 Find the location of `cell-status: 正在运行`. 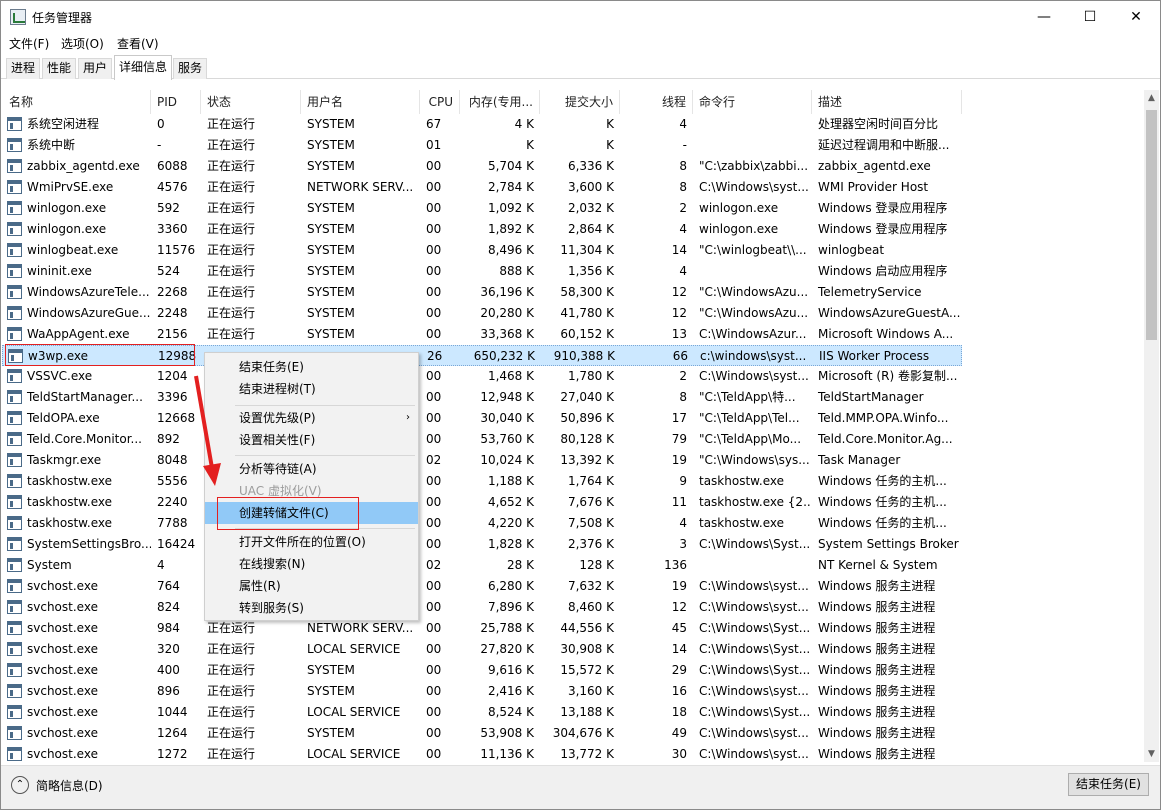

cell-status: 正在运行 is located at coordinates (231, 691).